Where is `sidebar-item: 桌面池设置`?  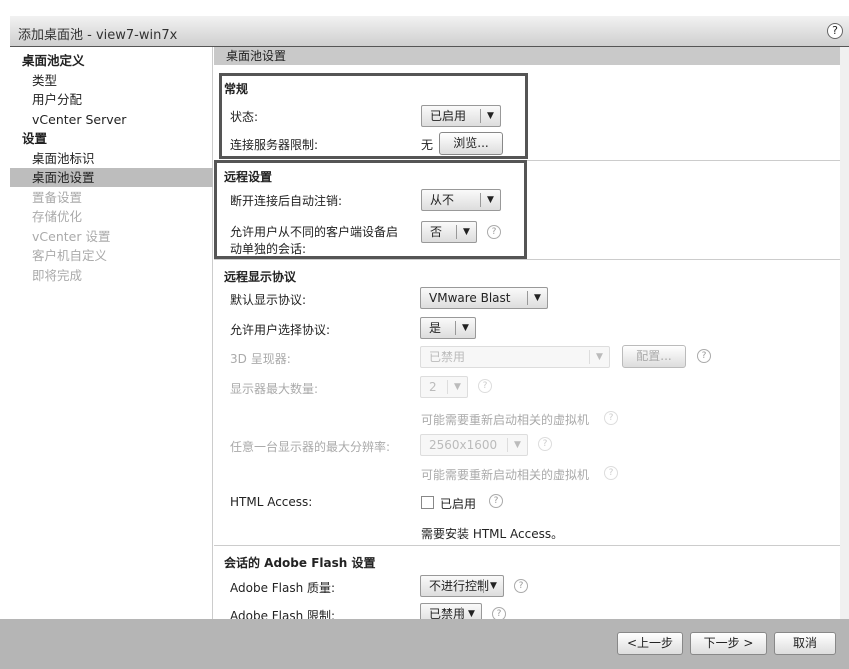 sidebar-item: 桌面池设置 is located at coordinates (111, 177).